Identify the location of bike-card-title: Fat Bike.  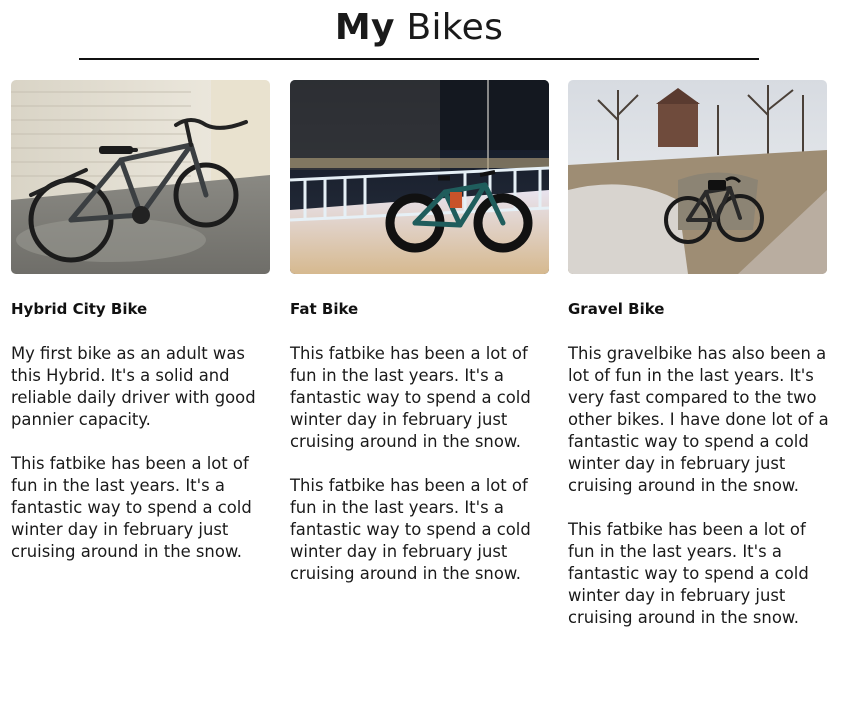
(324, 309).